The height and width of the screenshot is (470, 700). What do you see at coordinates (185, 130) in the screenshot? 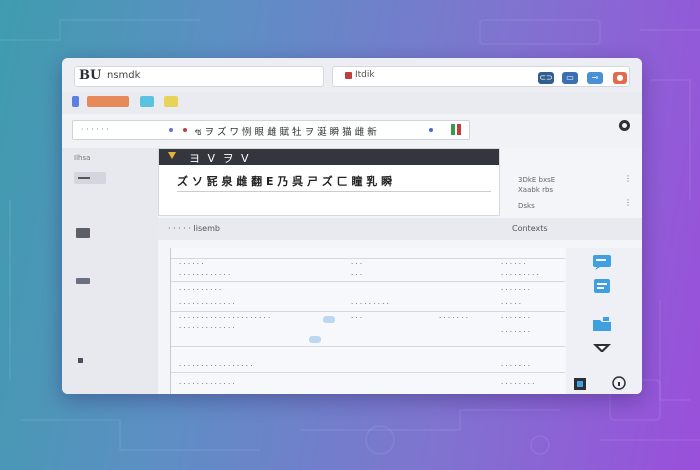
I see `status-dot-icon` at bounding box center [185, 130].